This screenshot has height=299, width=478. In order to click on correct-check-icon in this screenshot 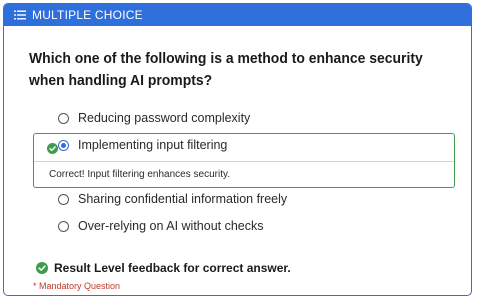, I will do `click(52, 148)`.